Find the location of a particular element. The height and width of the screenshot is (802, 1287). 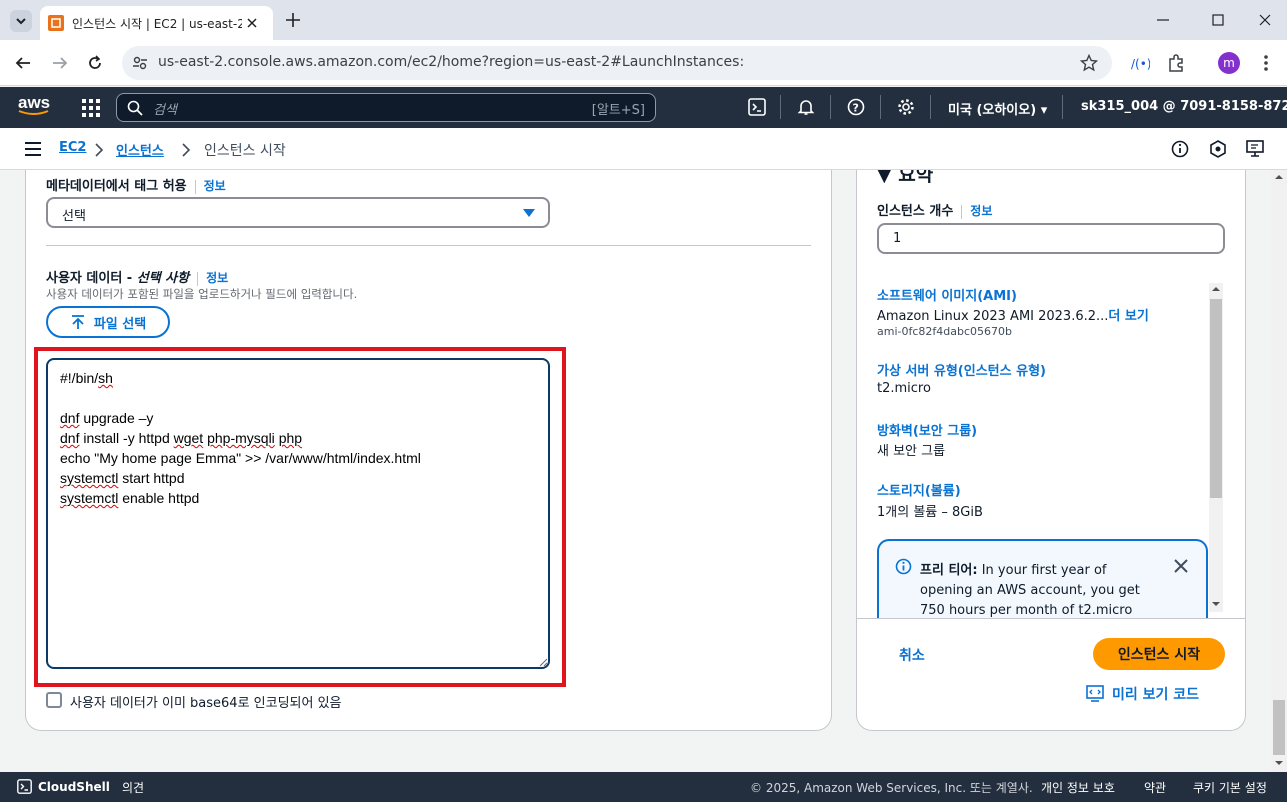

code-line: dnf install -y httpd wget php-mysqli php is located at coordinates (181, 438).